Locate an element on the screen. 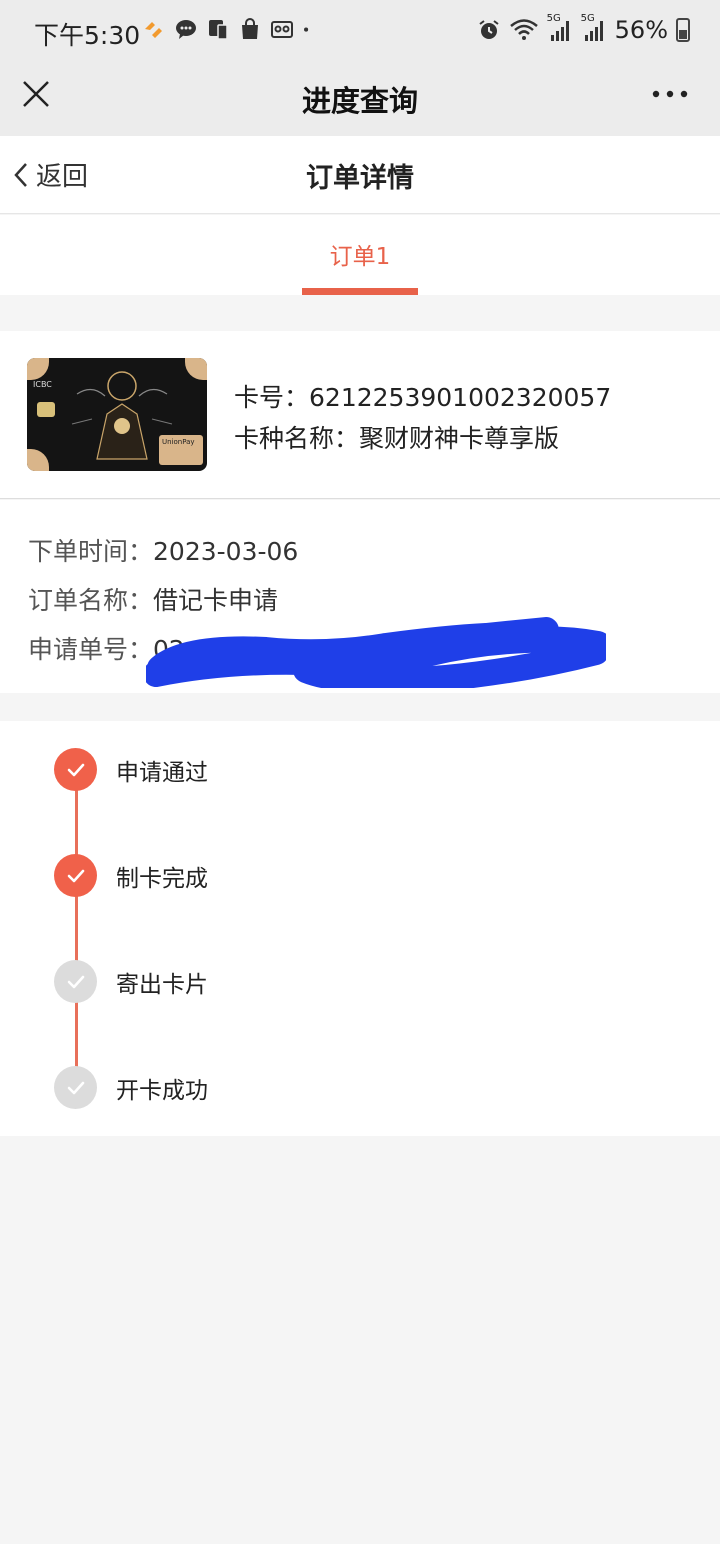  order-name-row: 订单名称：借记卡申请 is located at coordinates (153, 599).